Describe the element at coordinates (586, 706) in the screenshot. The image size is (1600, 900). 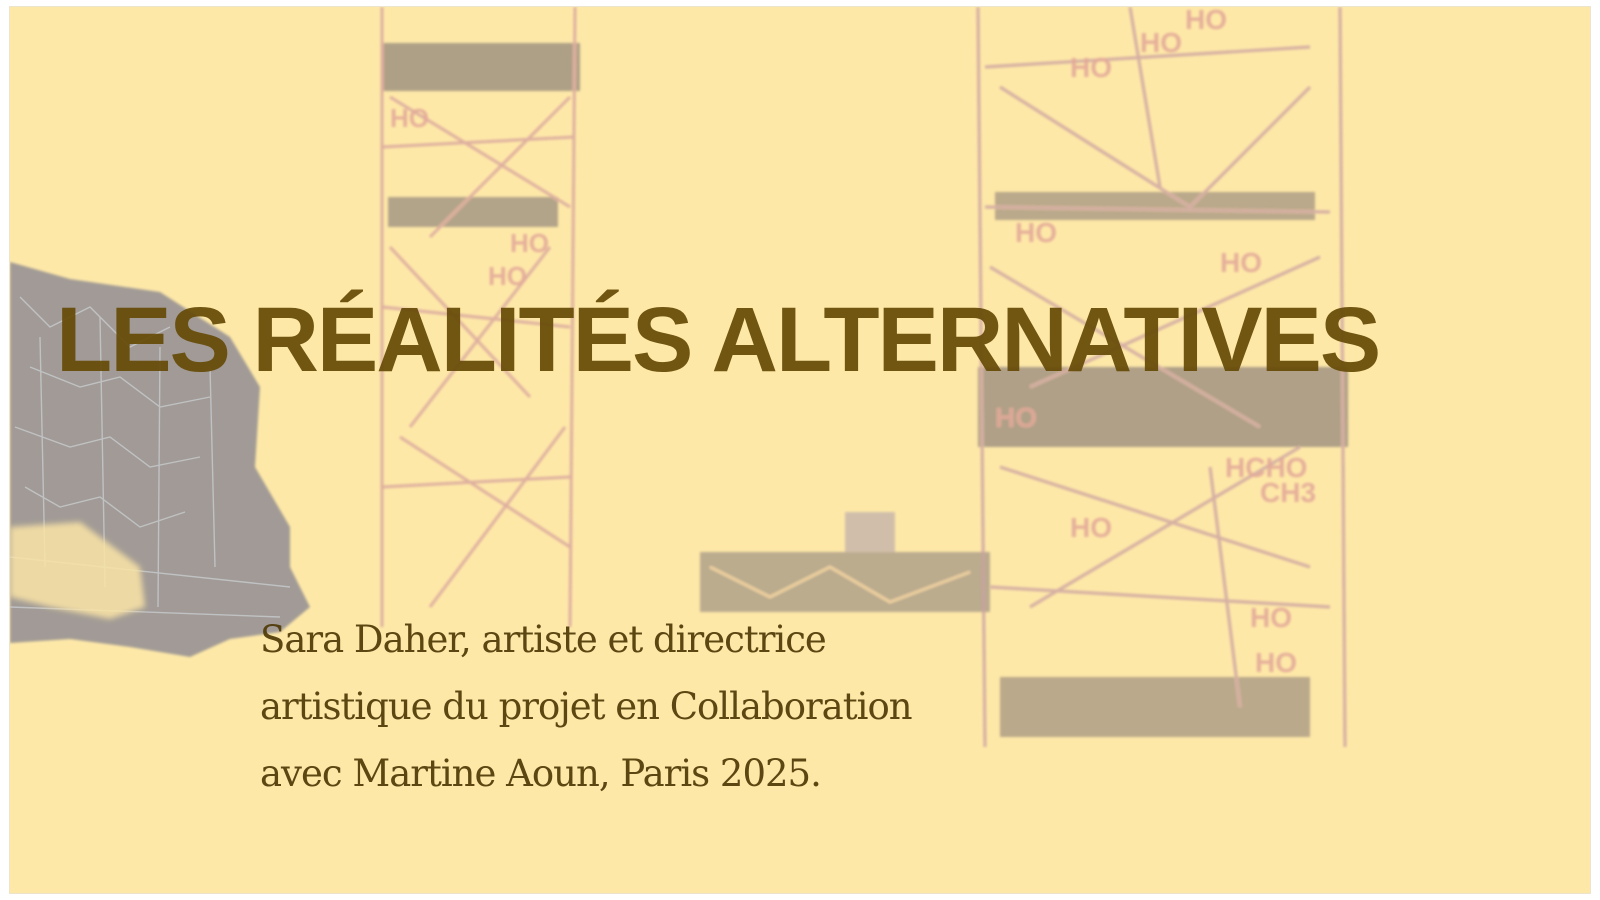
I see `caption-line: artistique du projet en Collaboration` at that location.